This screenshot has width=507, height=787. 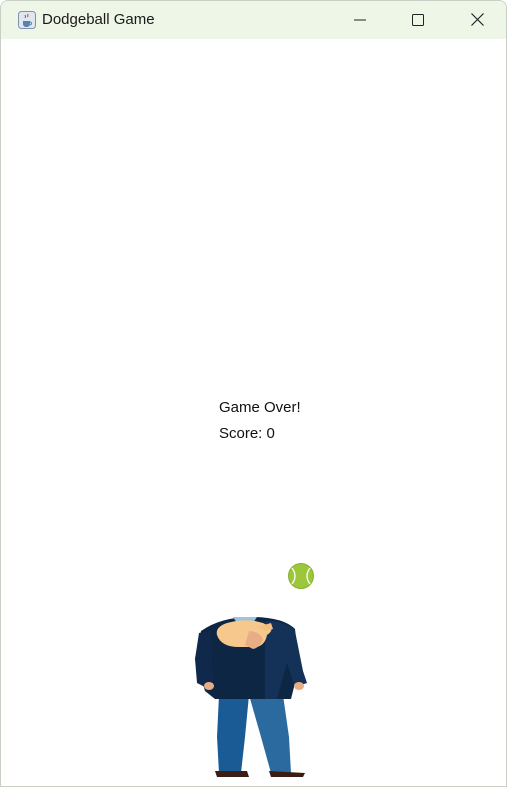 I want to click on maximize-button, so click(x=418, y=20).